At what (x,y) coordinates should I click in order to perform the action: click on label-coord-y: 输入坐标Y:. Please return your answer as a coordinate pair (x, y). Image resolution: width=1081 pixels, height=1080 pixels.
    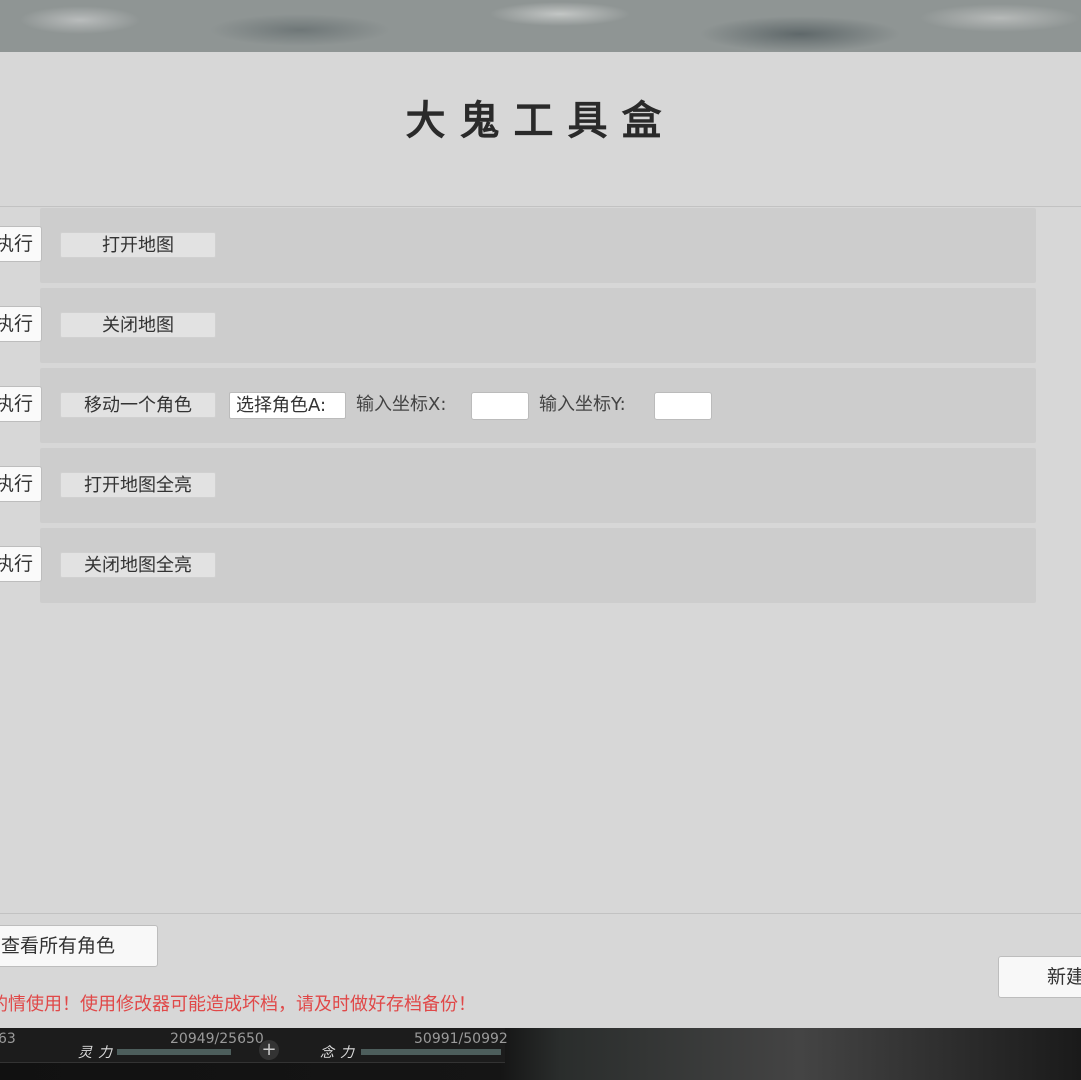
    Looking at the image, I should click on (582, 404).